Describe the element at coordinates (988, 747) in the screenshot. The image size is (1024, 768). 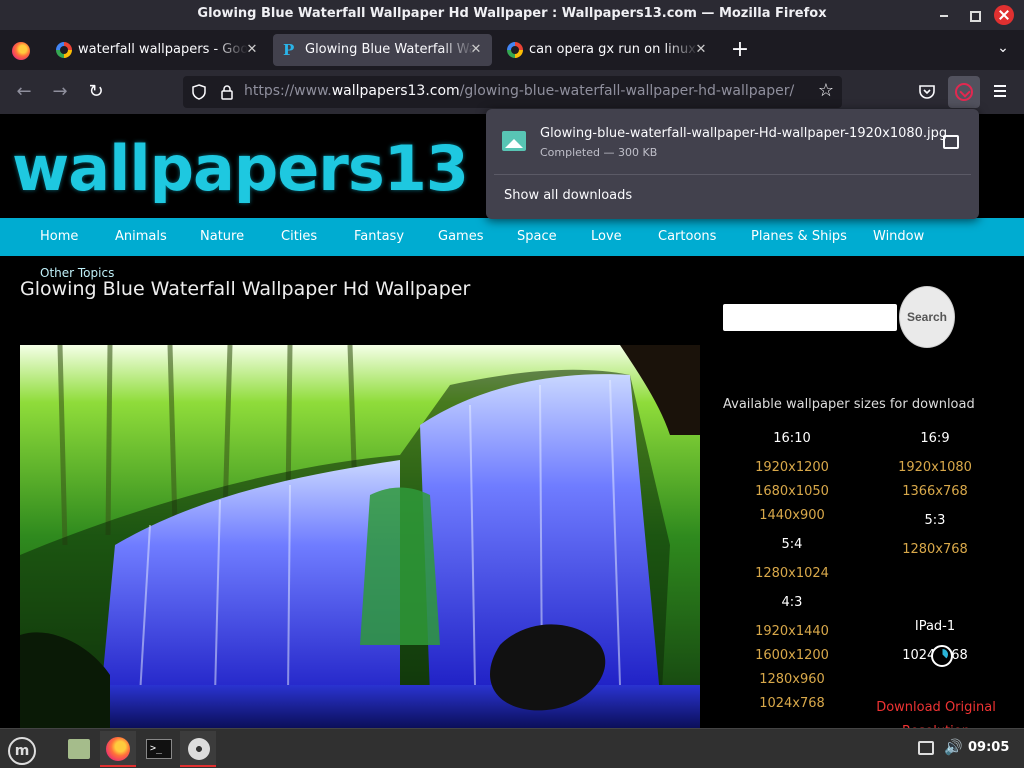
I see `clock: 09:05` at that location.